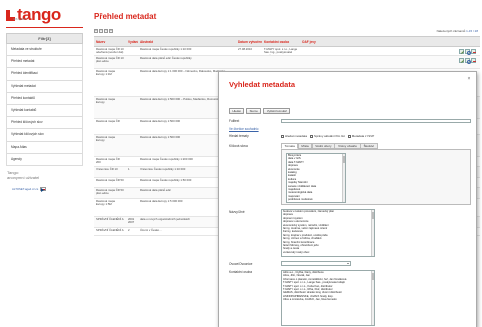 This screenshot has height=327, width=482. What do you see at coordinates (249, 42) in the screenshot?
I see `col-date-header: Datum vytvoření` at bounding box center [249, 42].